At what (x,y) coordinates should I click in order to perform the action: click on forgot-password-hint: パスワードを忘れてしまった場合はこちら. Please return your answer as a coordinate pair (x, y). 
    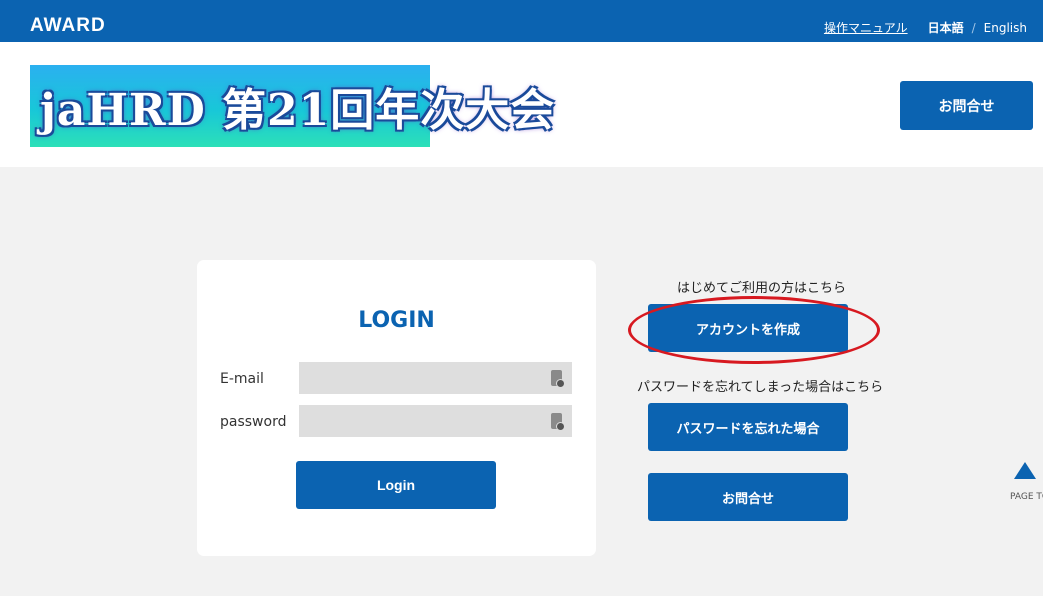
    Looking at the image, I should click on (760, 387).